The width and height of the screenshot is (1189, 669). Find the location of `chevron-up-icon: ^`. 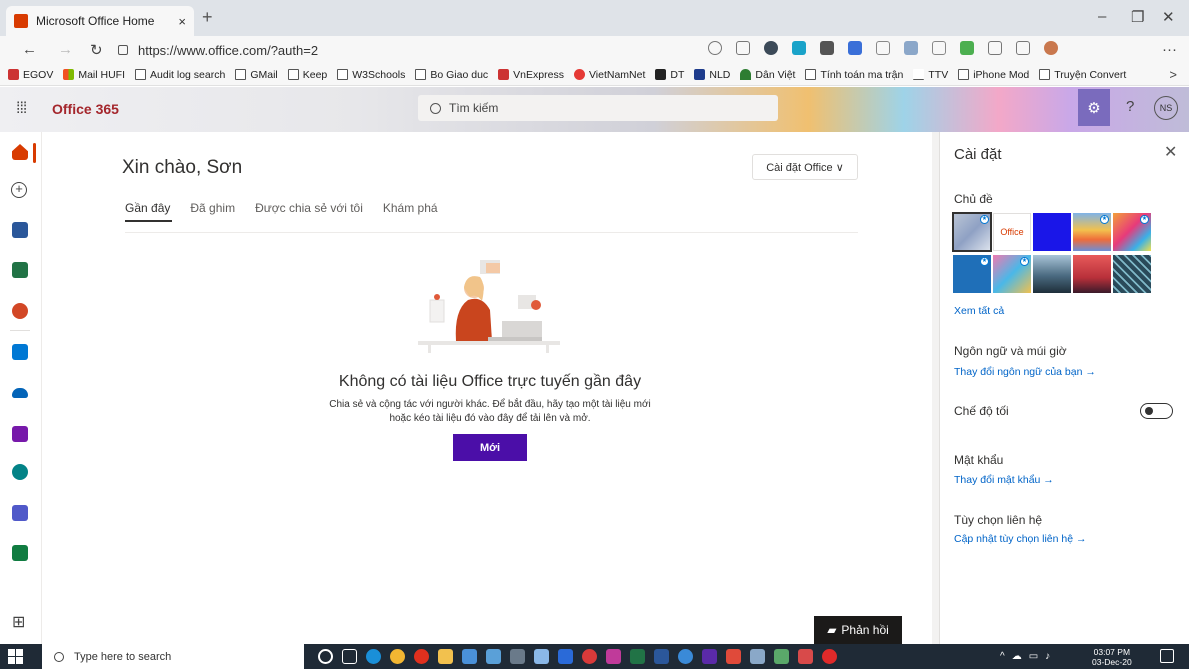

chevron-up-icon: ^ is located at coordinates (1002, 656).